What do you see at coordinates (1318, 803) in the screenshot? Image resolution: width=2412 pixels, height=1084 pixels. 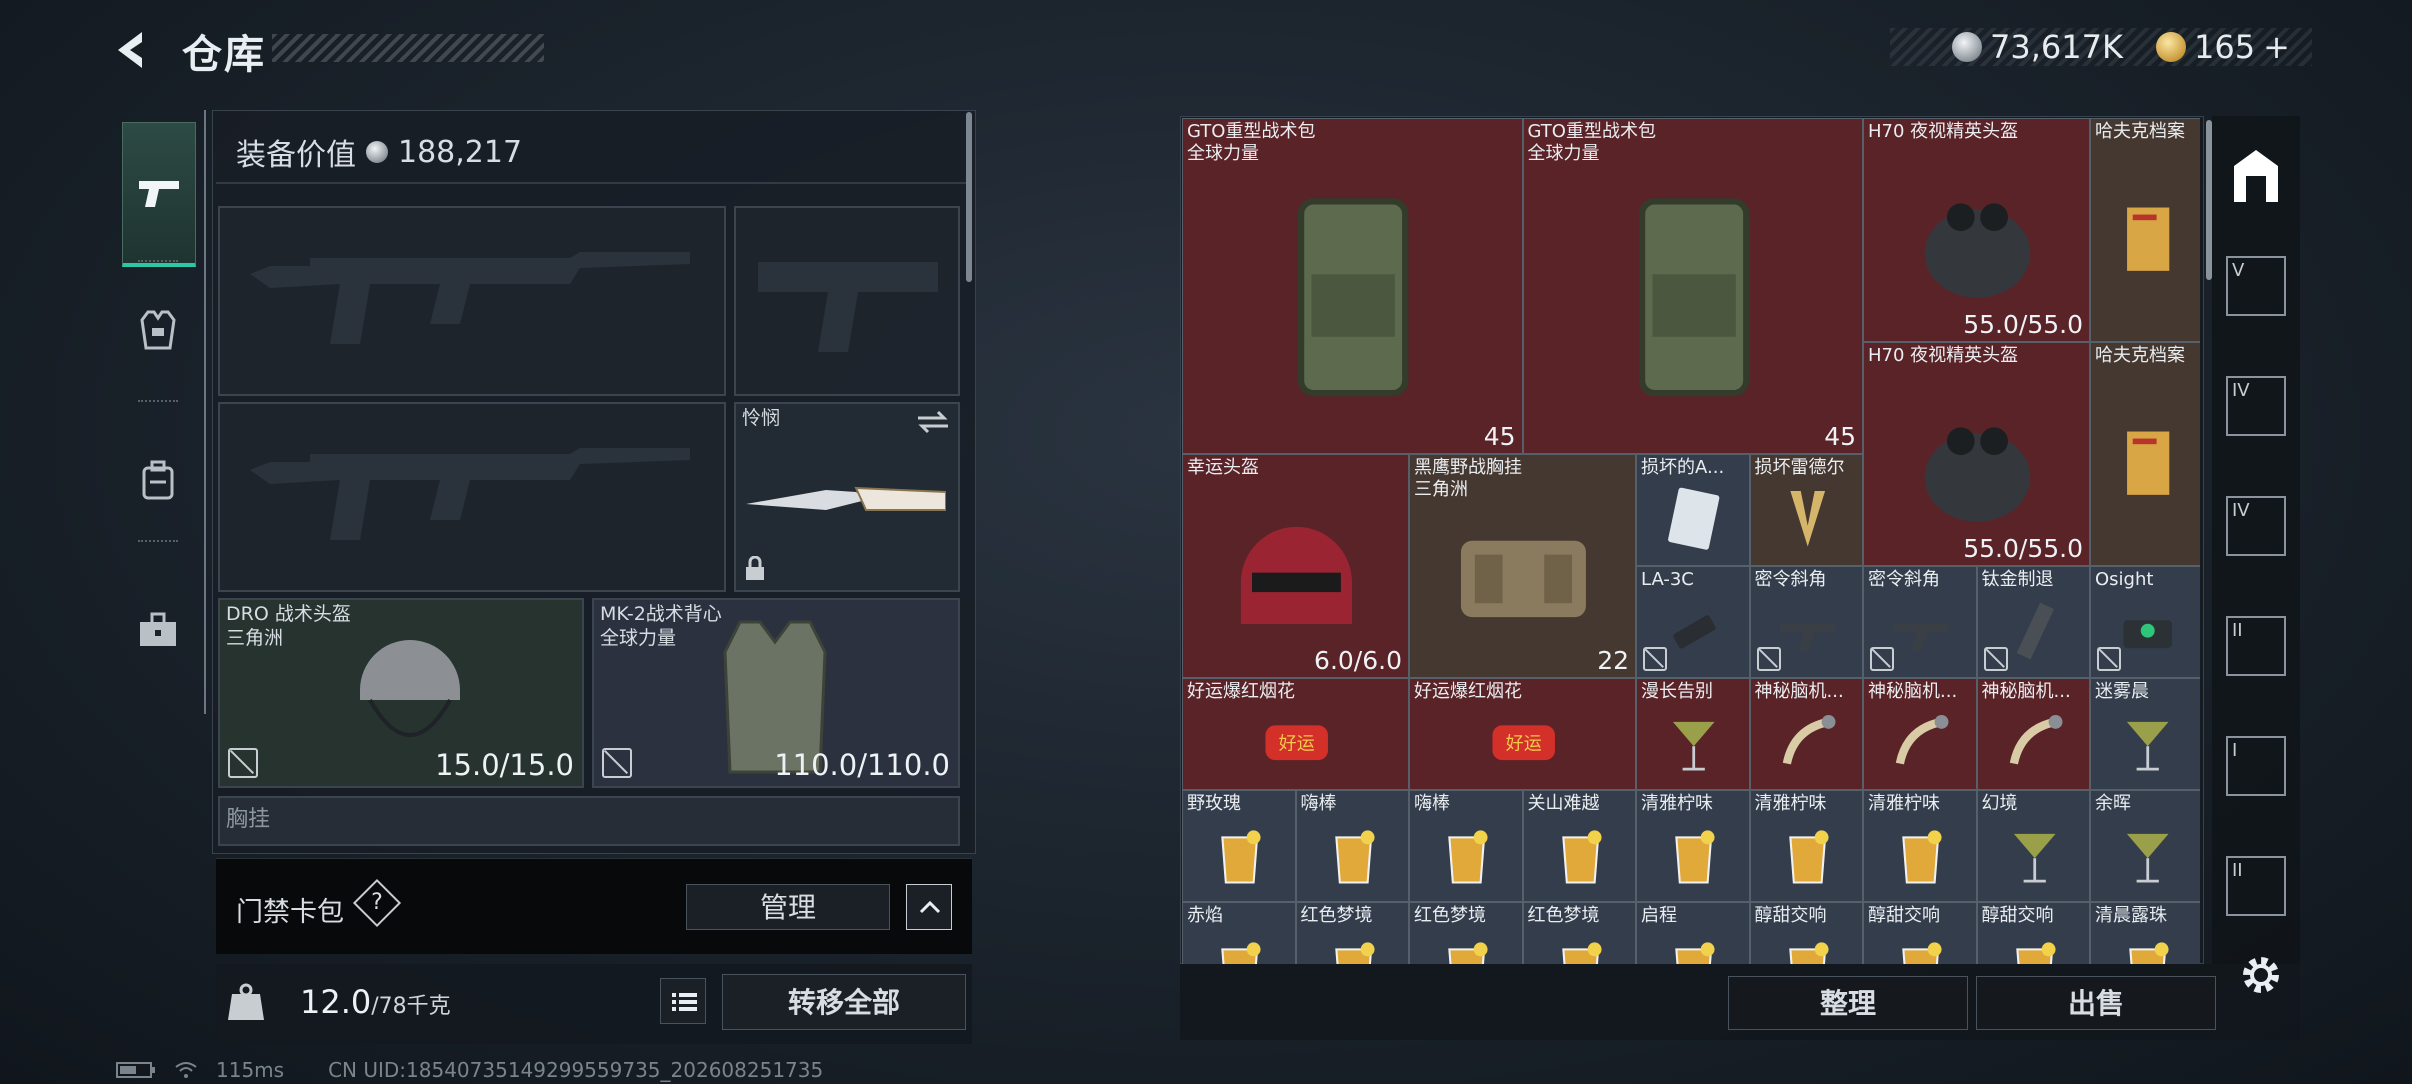 I see `item-name: 嗨棒` at bounding box center [1318, 803].